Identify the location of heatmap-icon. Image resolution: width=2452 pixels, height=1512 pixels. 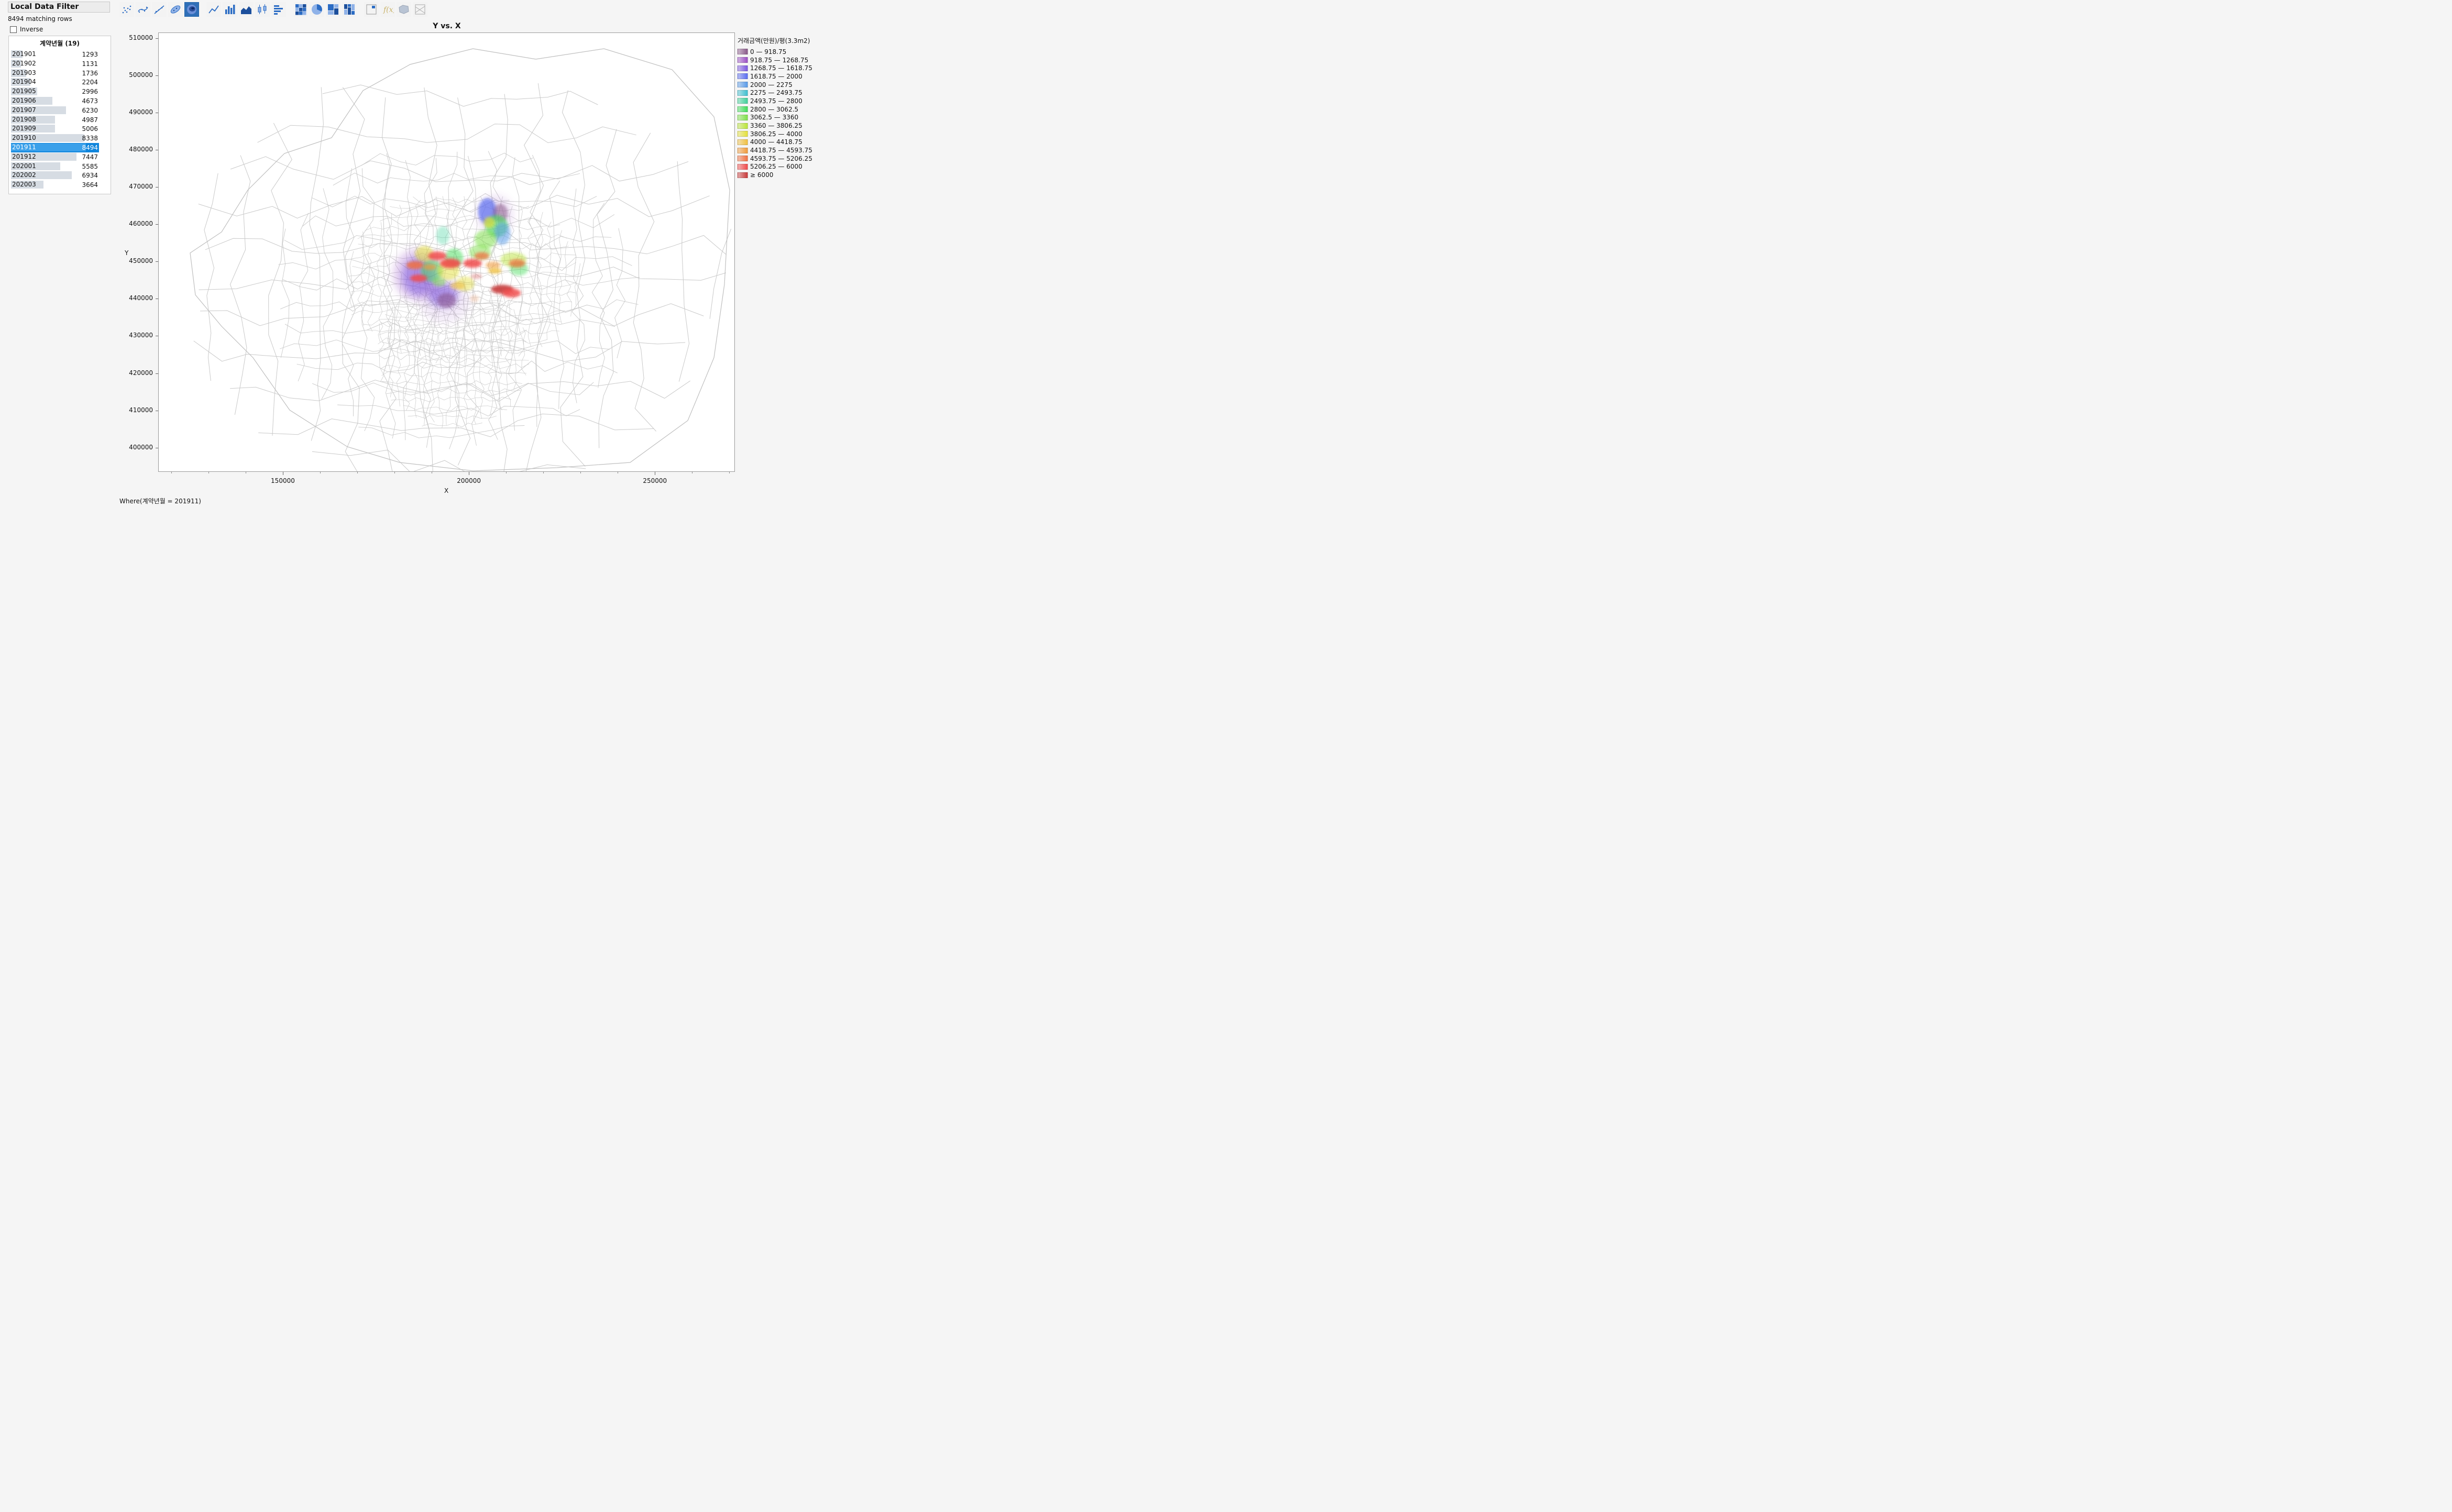
(300, 9).